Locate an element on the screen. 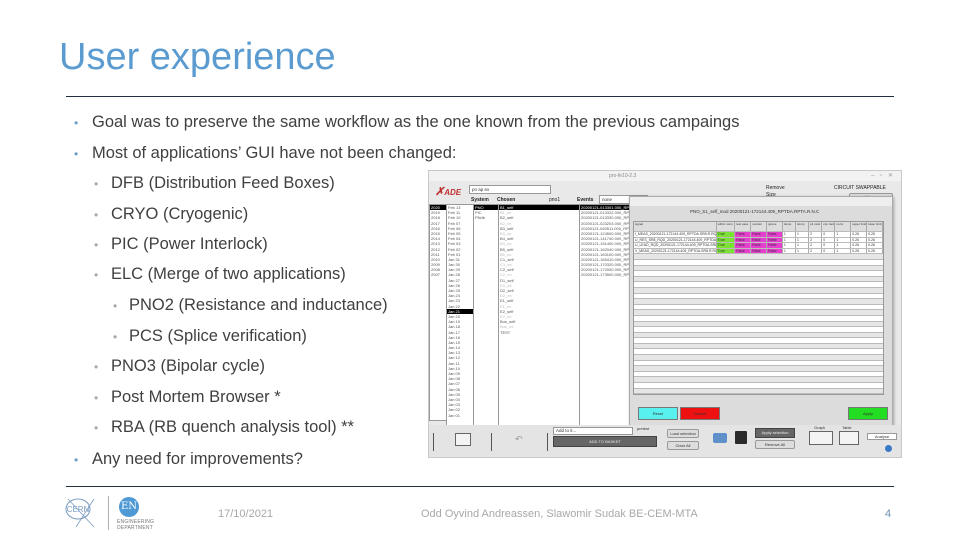 Image resolution: width=960 pixels, height=540 pixels. bullet-item: • Any need for improvements? is located at coordinates (188, 459).